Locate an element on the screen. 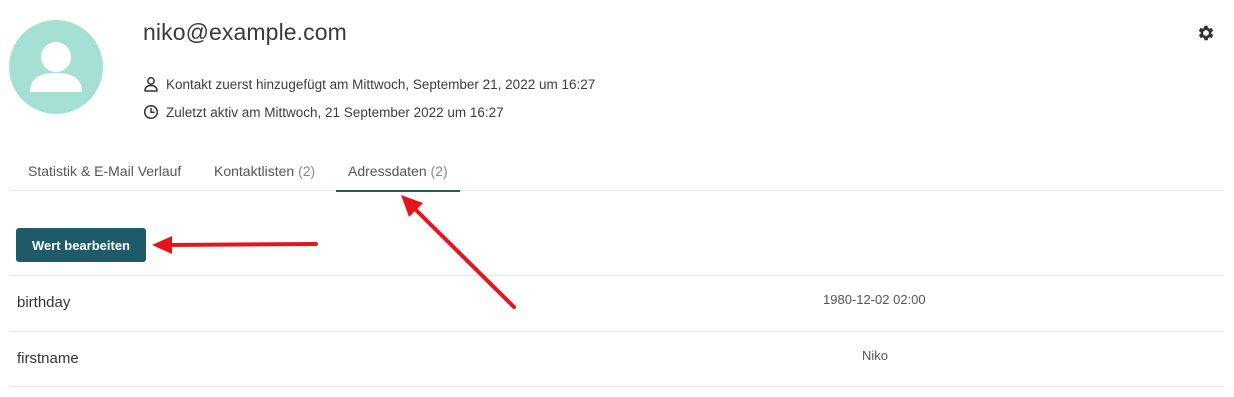 The image size is (1234, 397). contact-email-title: niko@example.com is located at coordinates (245, 32).